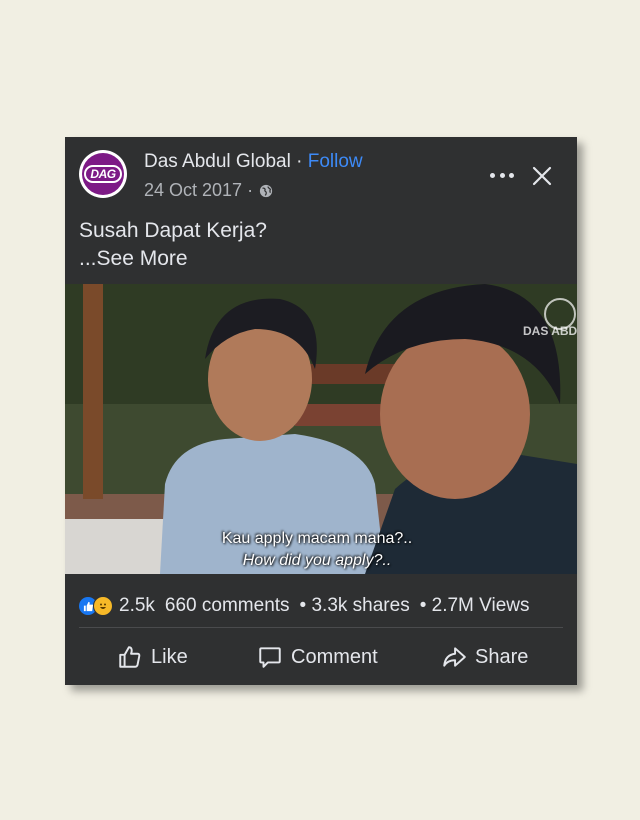  What do you see at coordinates (270, 657) in the screenshot?
I see `comment-icon` at bounding box center [270, 657].